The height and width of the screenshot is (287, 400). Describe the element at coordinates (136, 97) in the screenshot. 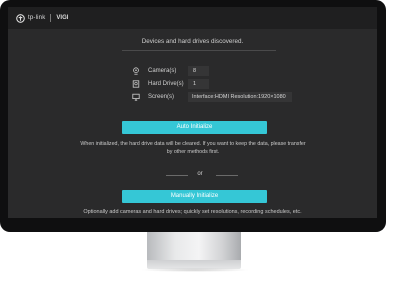

I see `monitor-icon` at that location.